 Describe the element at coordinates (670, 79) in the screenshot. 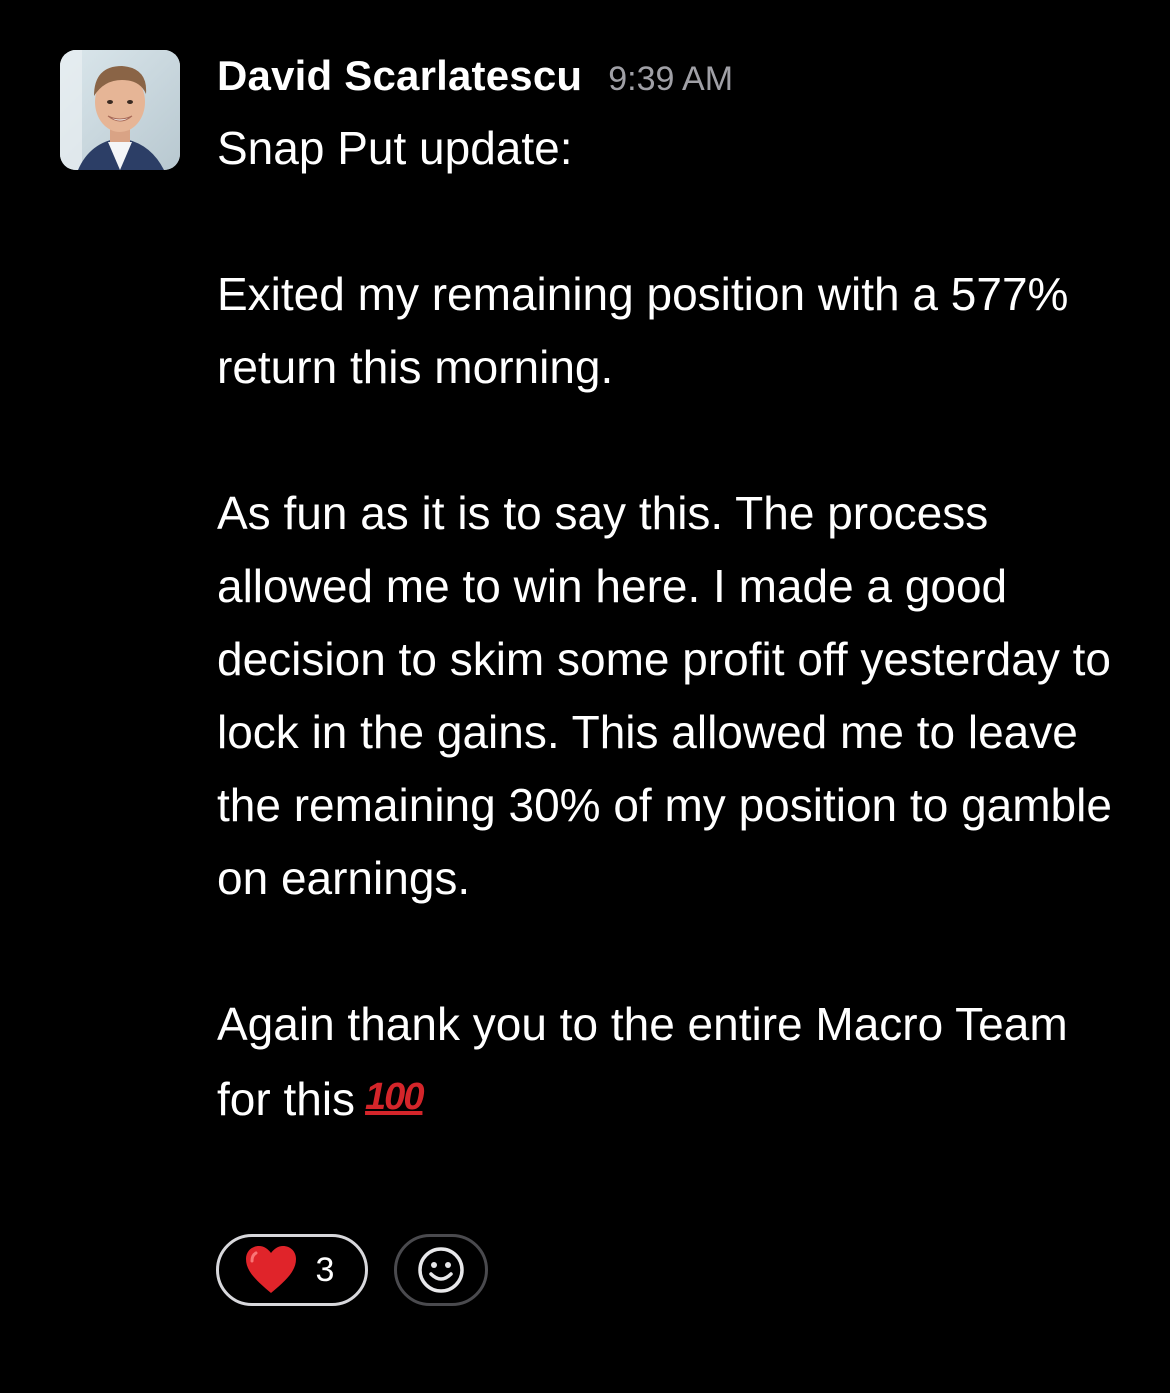

I see `timestamp: 9:39 AM` at that location.